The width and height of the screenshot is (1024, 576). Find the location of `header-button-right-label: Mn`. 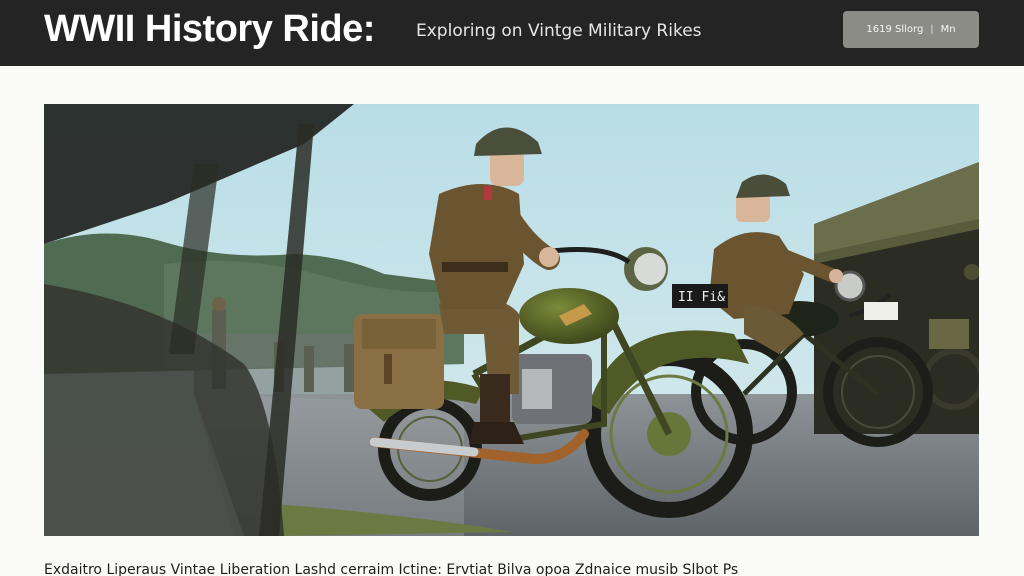

header-button-right-label: Mn is located at coordinates (948, 29).